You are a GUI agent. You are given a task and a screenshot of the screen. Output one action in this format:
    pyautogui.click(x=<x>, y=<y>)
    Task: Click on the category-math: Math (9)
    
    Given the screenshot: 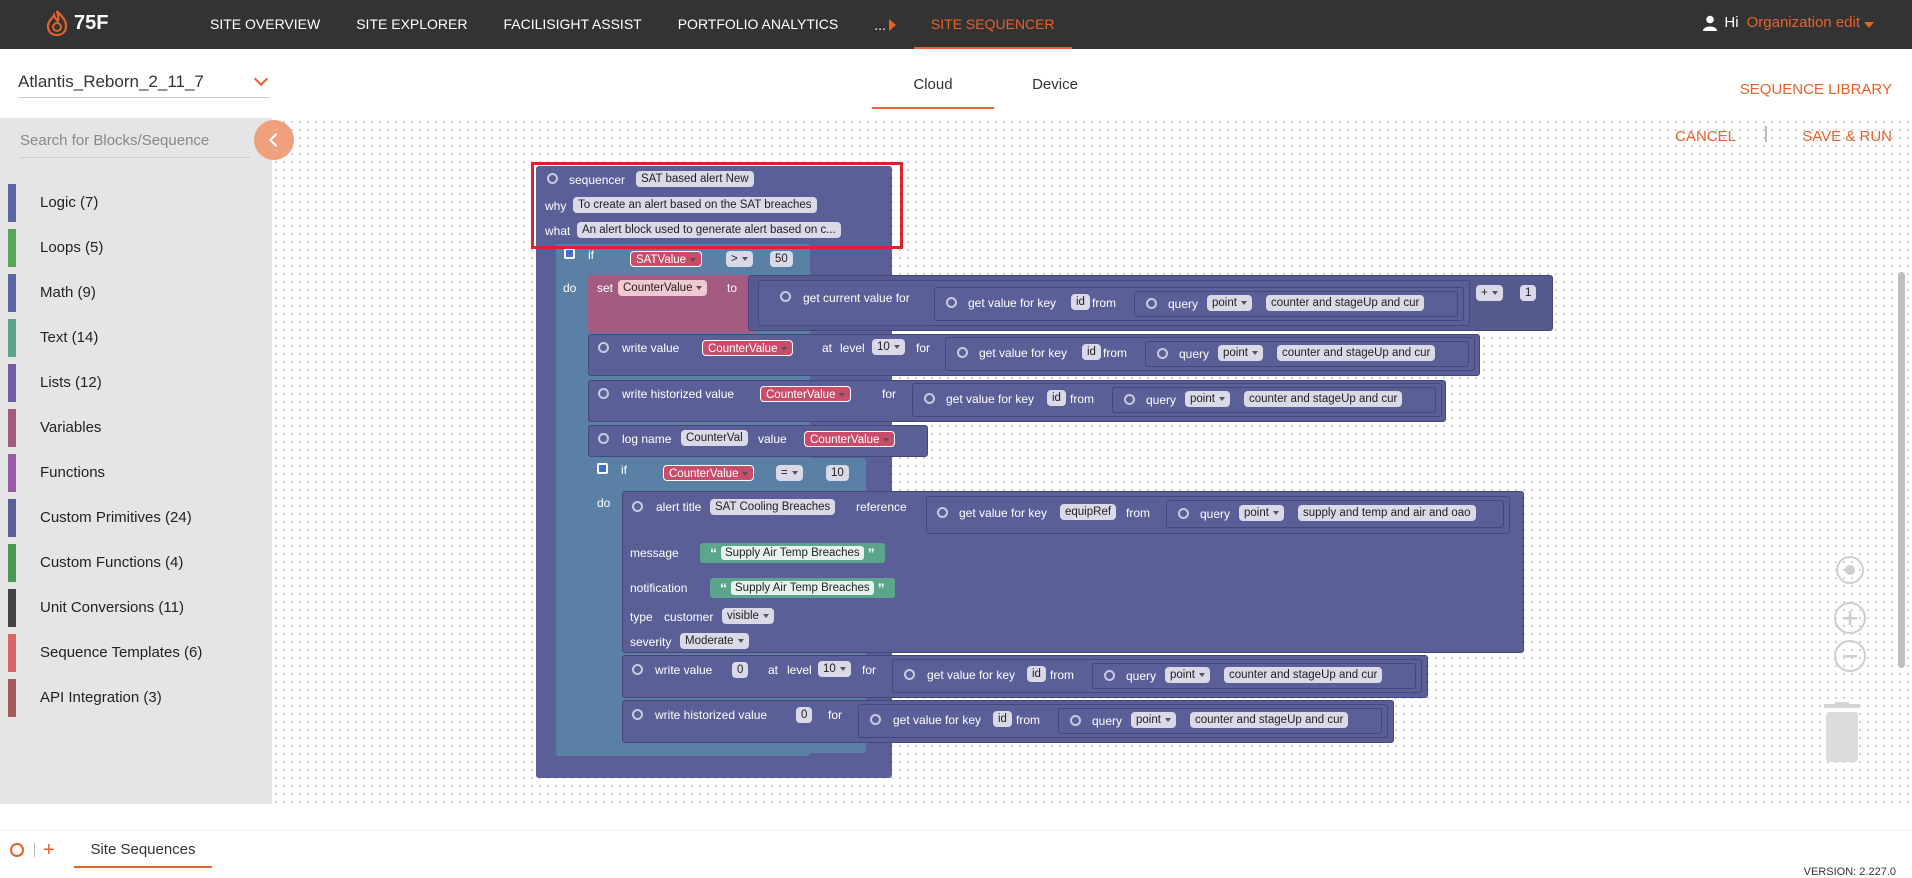 What is the action you would take?
    pyautogui.click(x=101, y=292)
    